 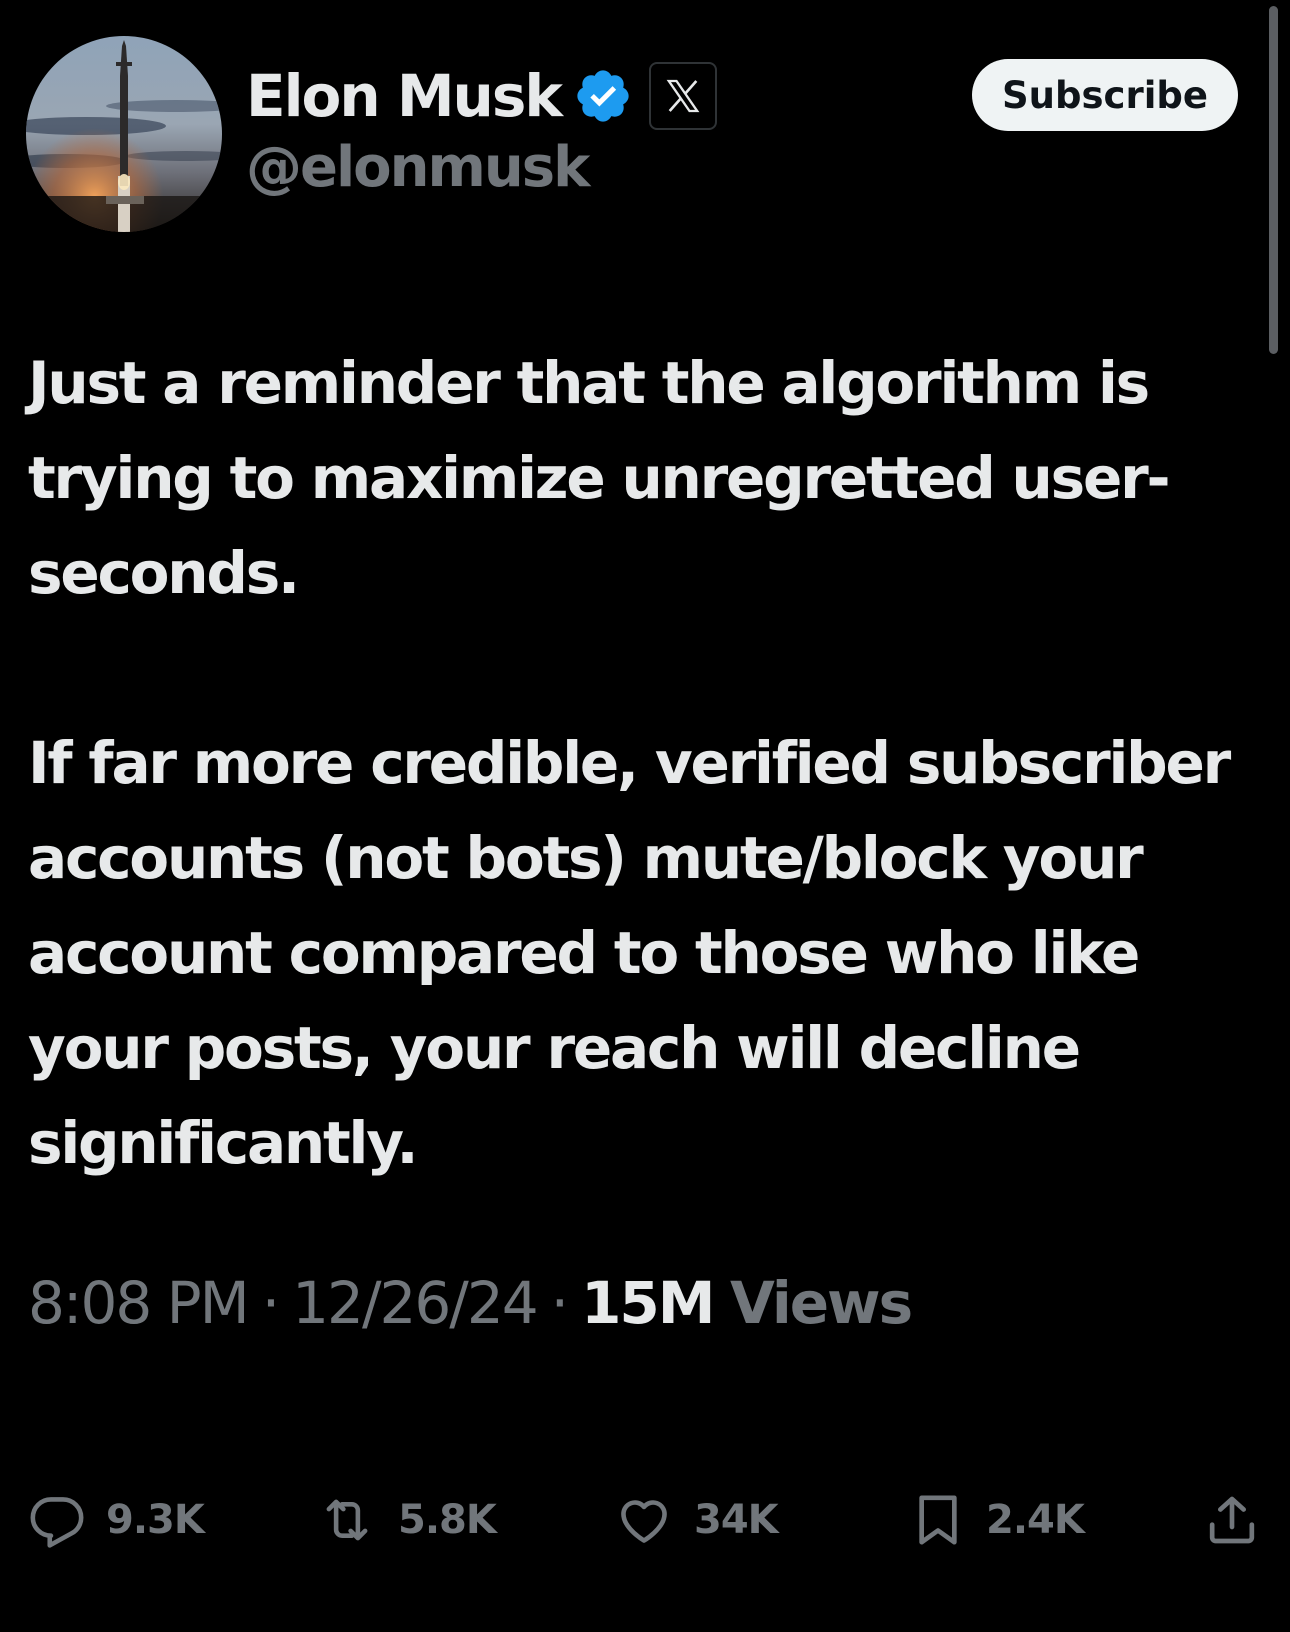 I want to click on tweet-date: 12/26/24, so click(x=415, y=1303).